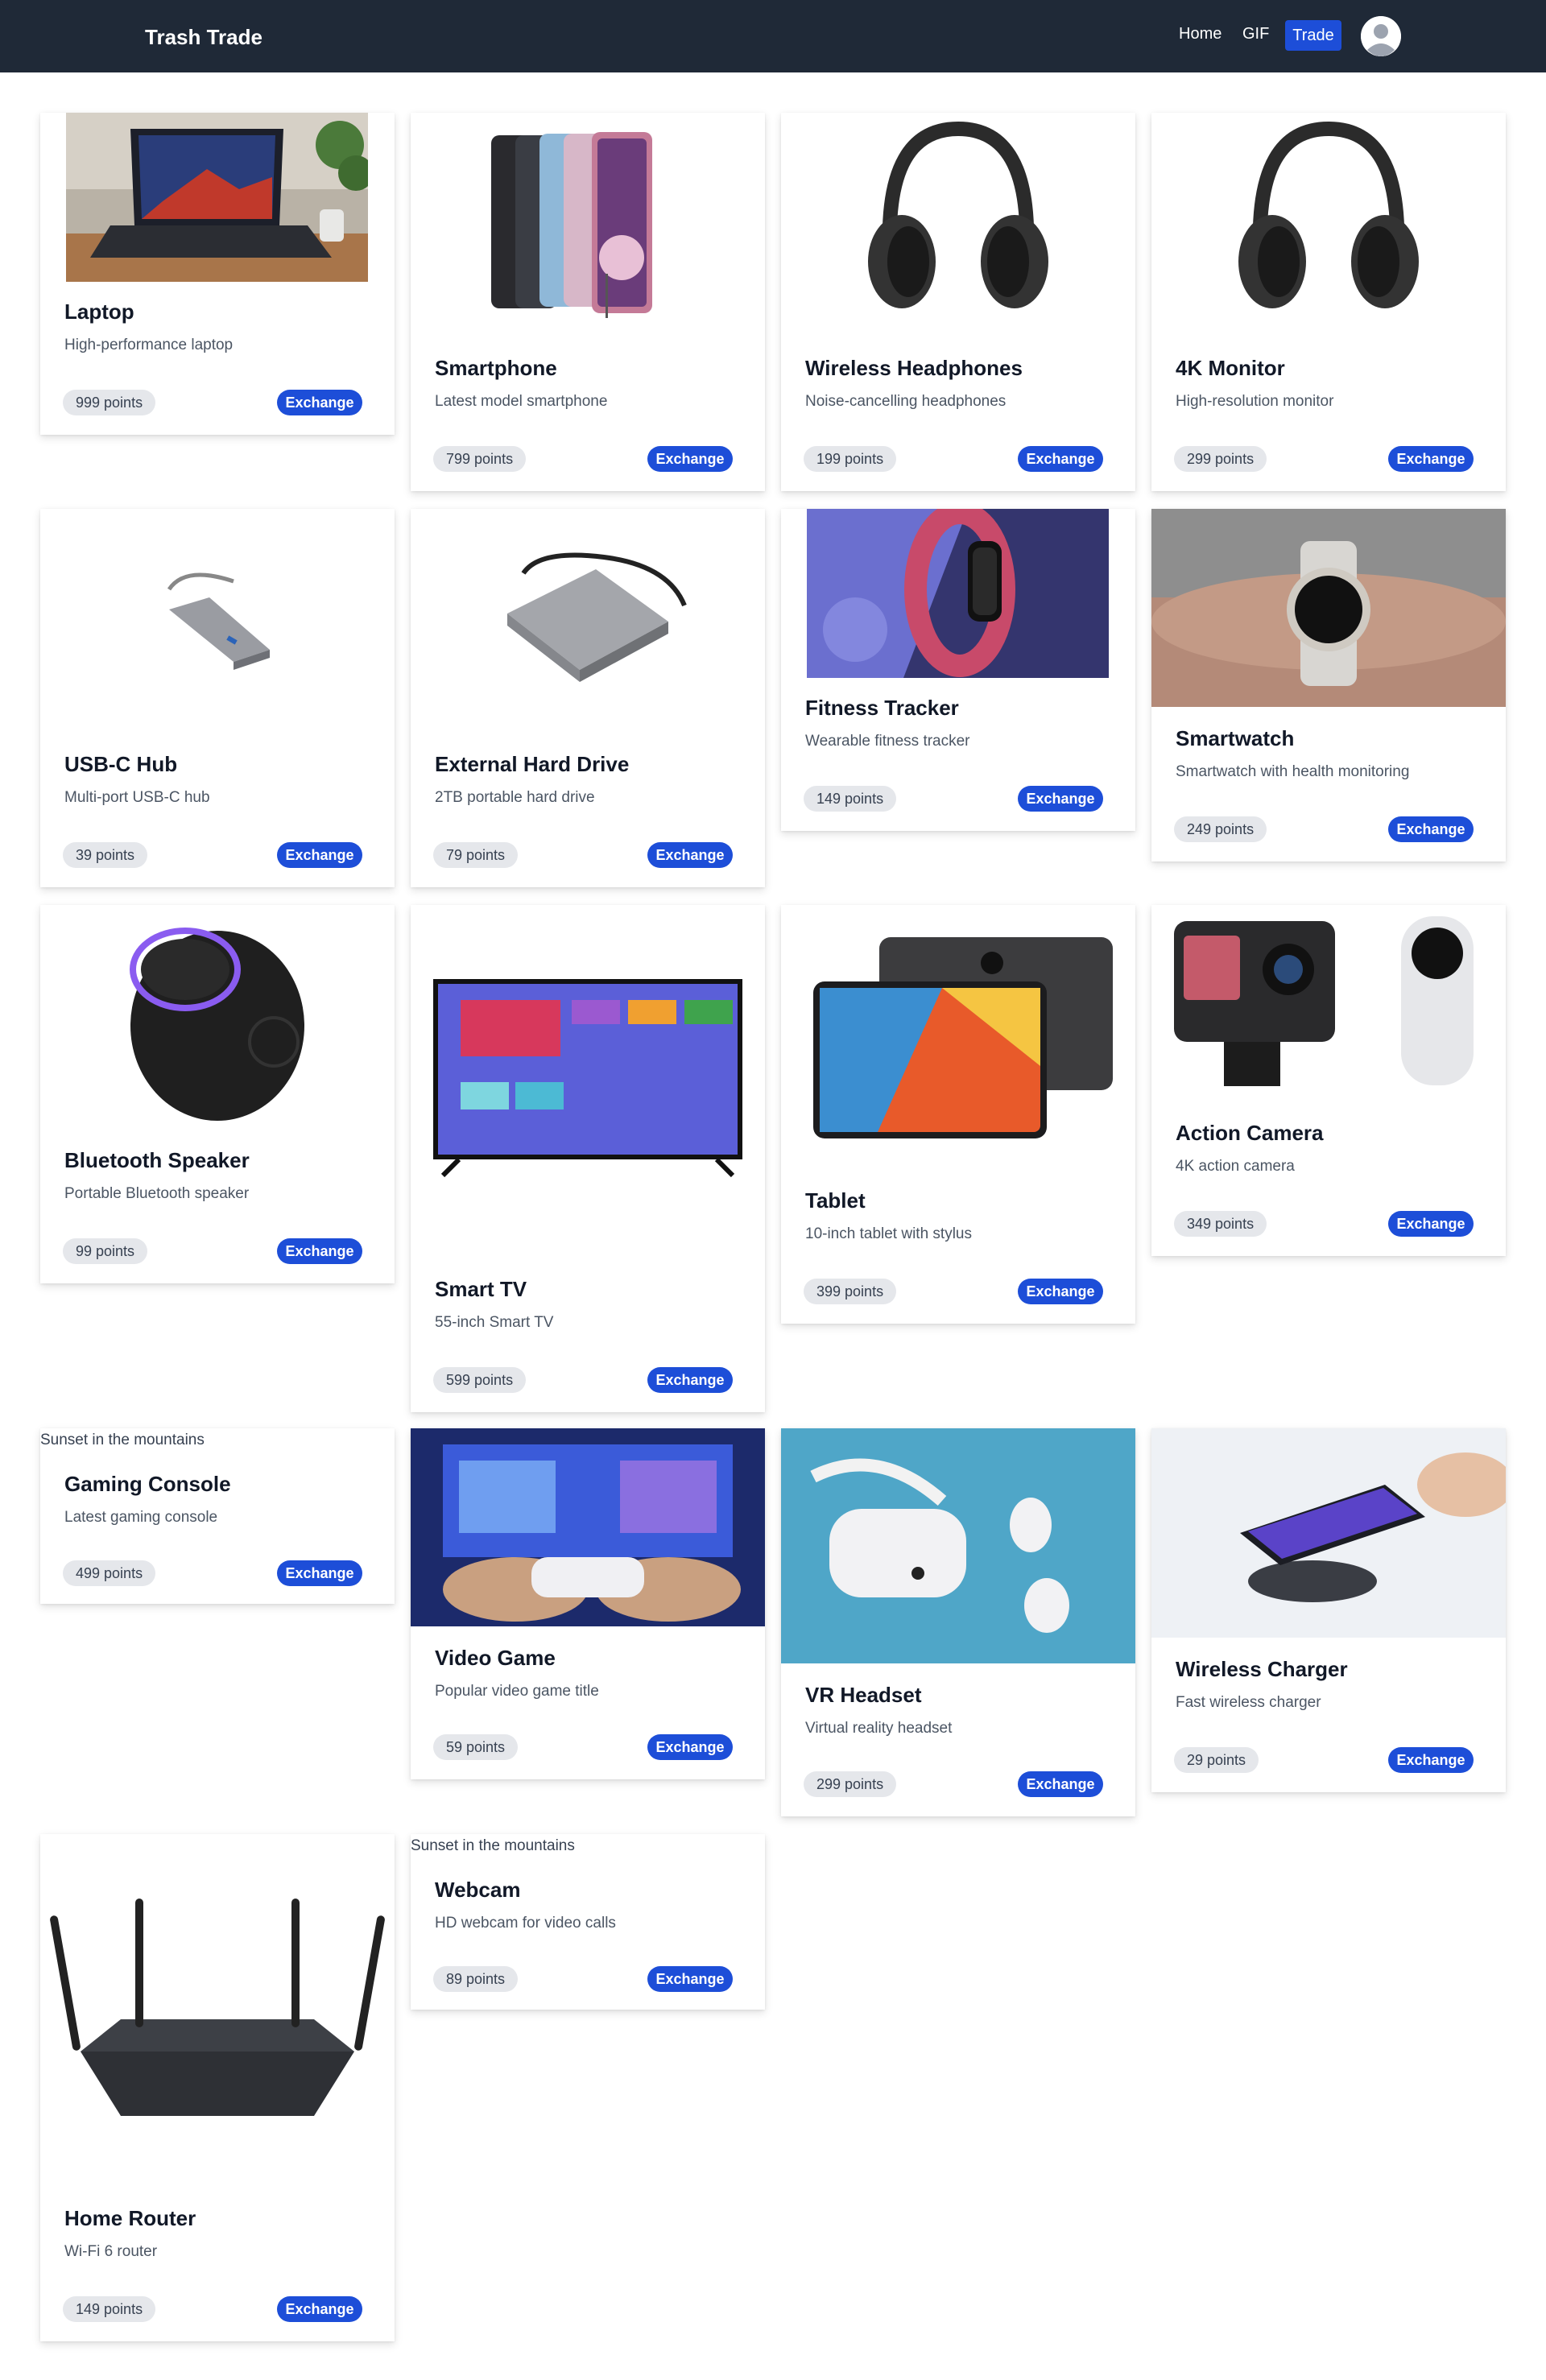  I want to click on product-description: High-resolution monitor, so click(1255, 402).